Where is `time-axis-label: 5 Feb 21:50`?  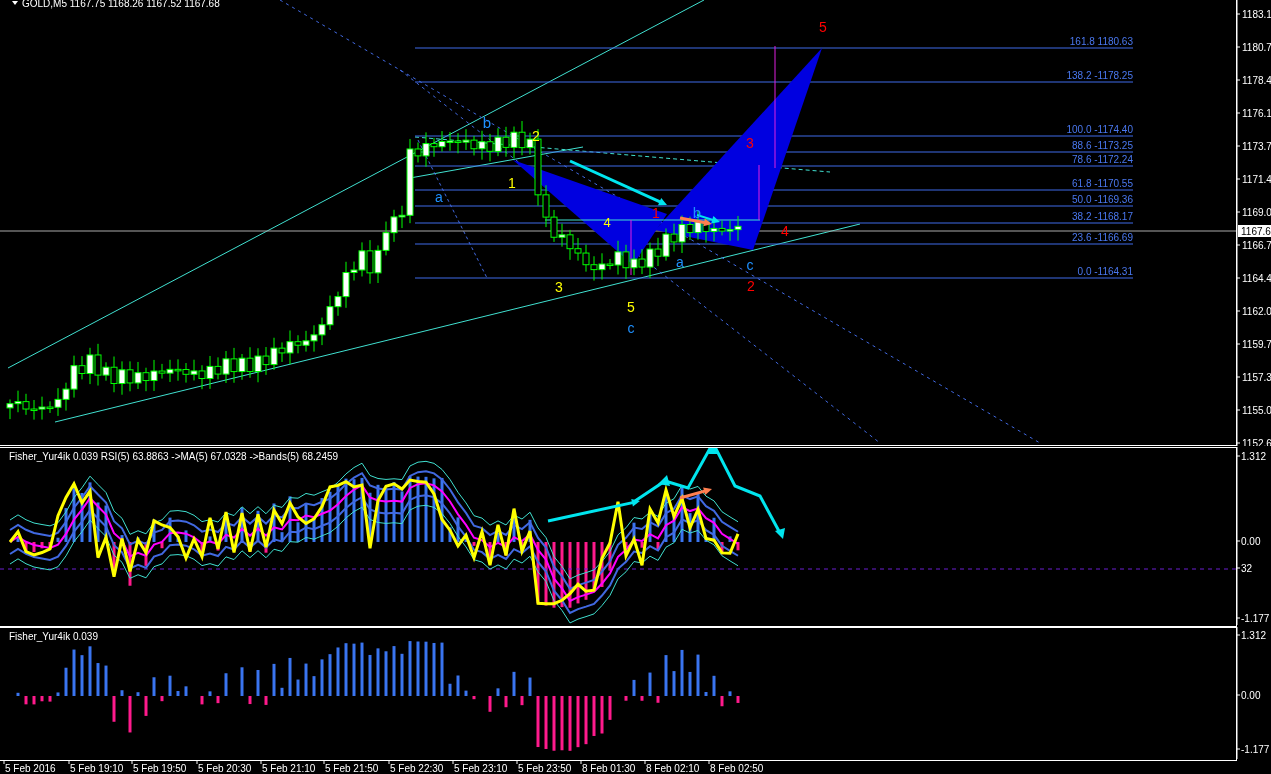 time-axis-label: 5 Feb 21:50 is located at coordinates (352, 768).